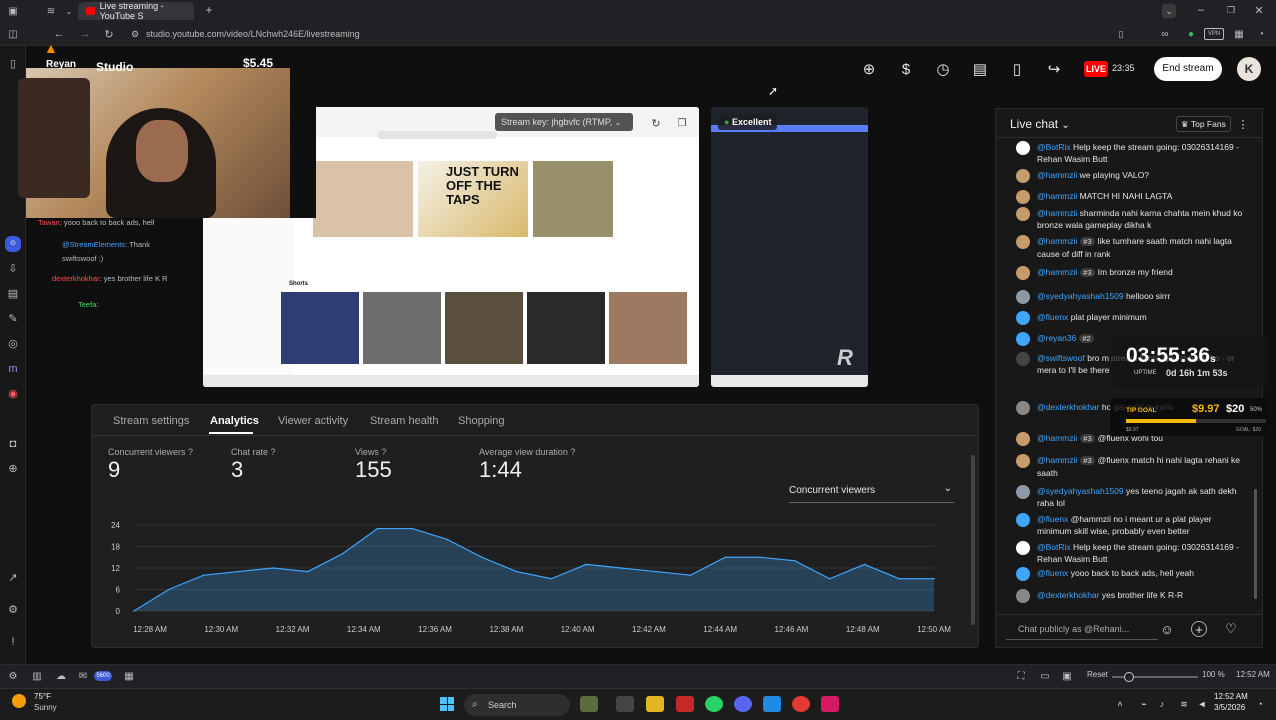 The width and height of the screenshot is (1276, 720). What do you see at coordinates (61, 676) in the screenshot?
I see `cloud-icon: ☁` at bounding box center [61, 676].